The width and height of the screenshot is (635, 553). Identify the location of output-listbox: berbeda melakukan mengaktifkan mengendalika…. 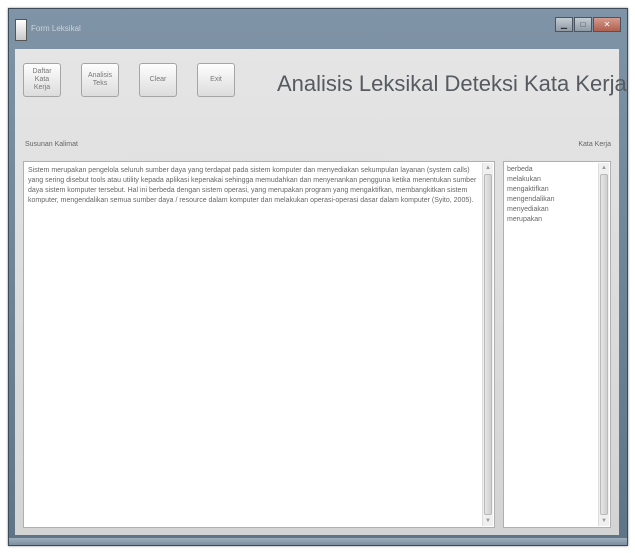
(557, 344).